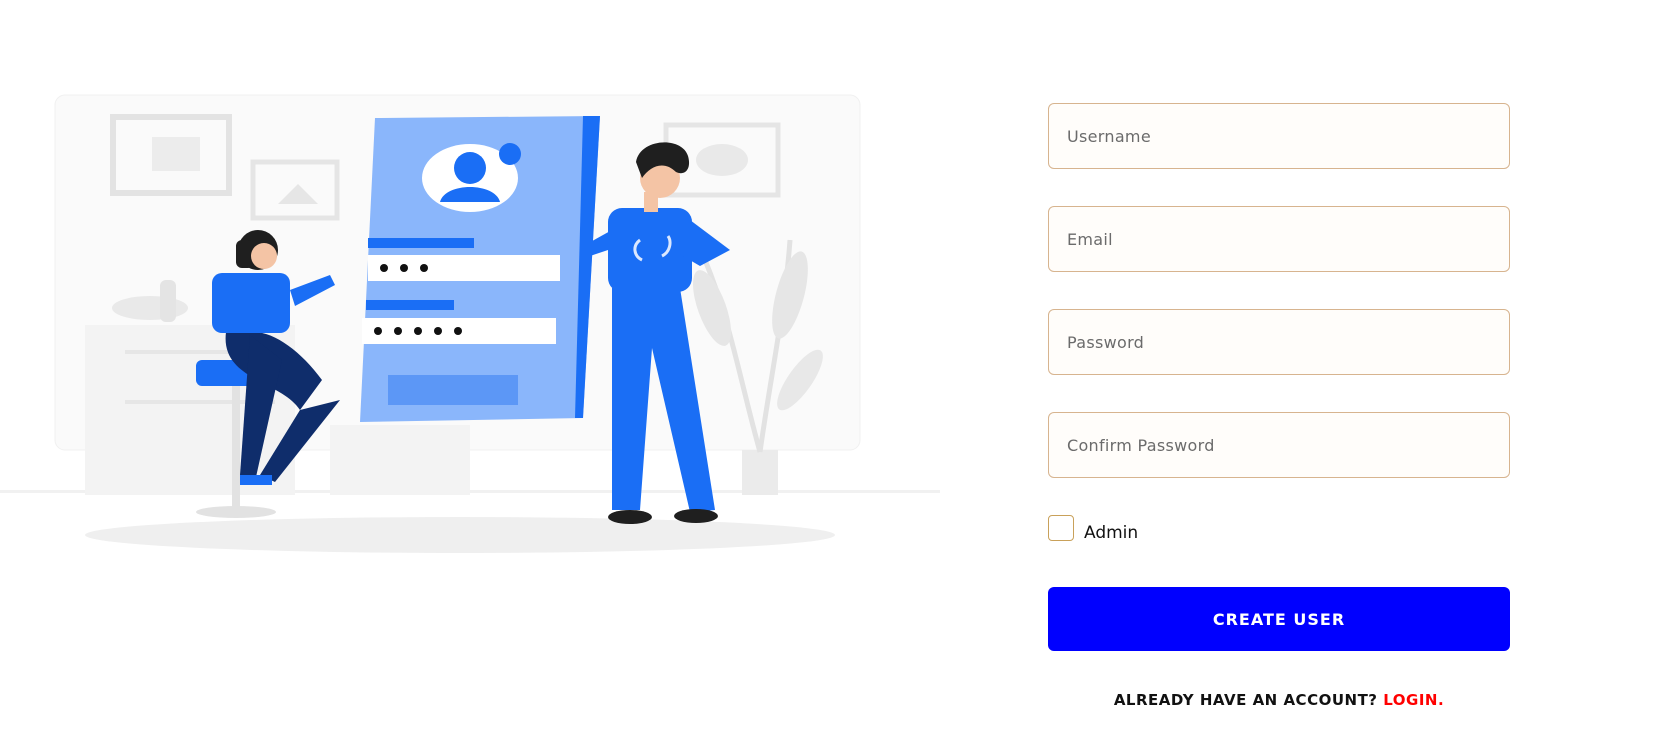  What do you see at coordinates (1279, 136) in the screenshot?
I see `username-input` at bounding box center [1279, 136].